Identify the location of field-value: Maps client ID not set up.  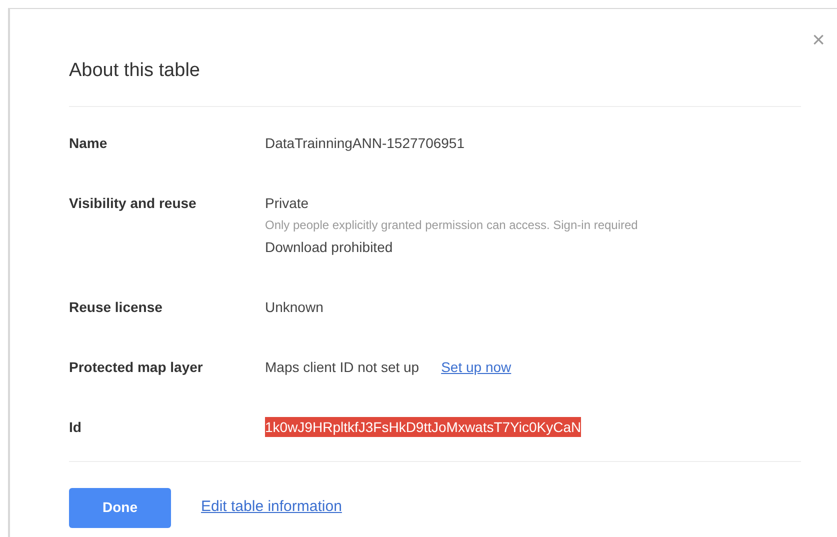
(342, 367).